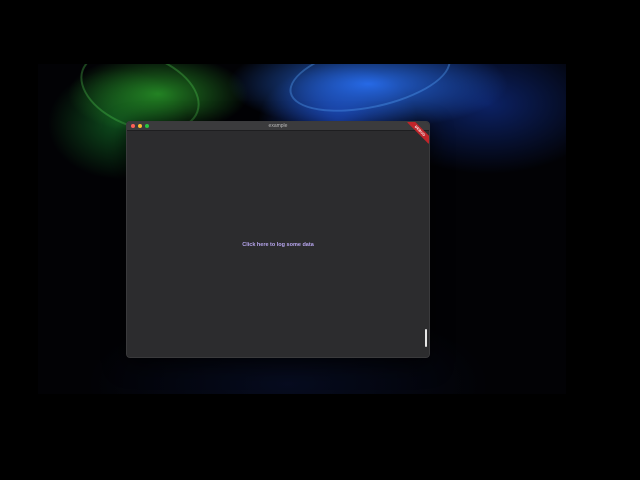 The image size is (640, 480). I want to click on log-data-link: Click here to log some data, so click(278, 245).